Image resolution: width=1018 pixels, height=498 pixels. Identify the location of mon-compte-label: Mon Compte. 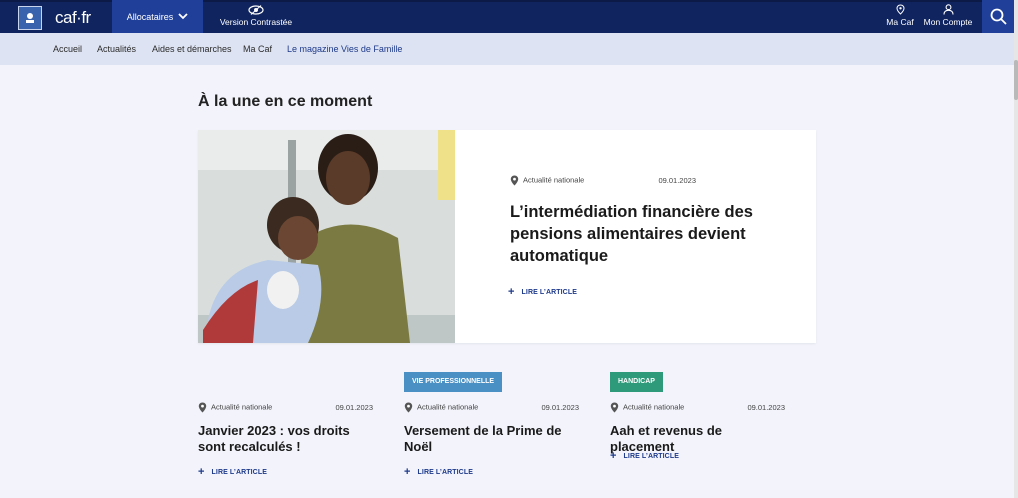
(948, 22).